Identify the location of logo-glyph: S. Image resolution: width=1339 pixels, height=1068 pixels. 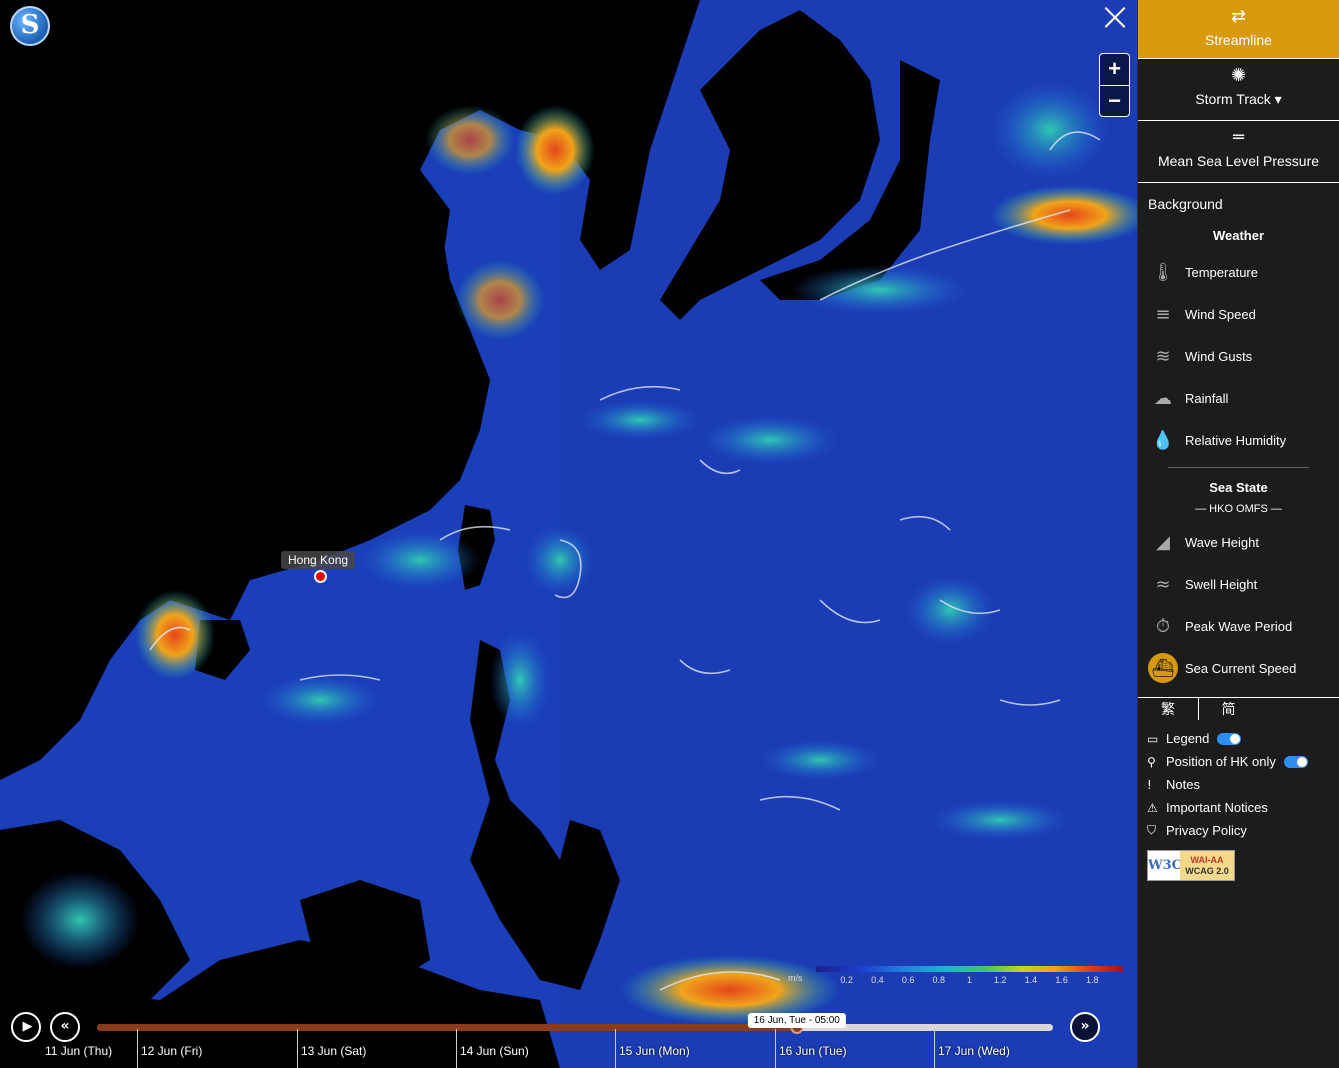
(30, 25).